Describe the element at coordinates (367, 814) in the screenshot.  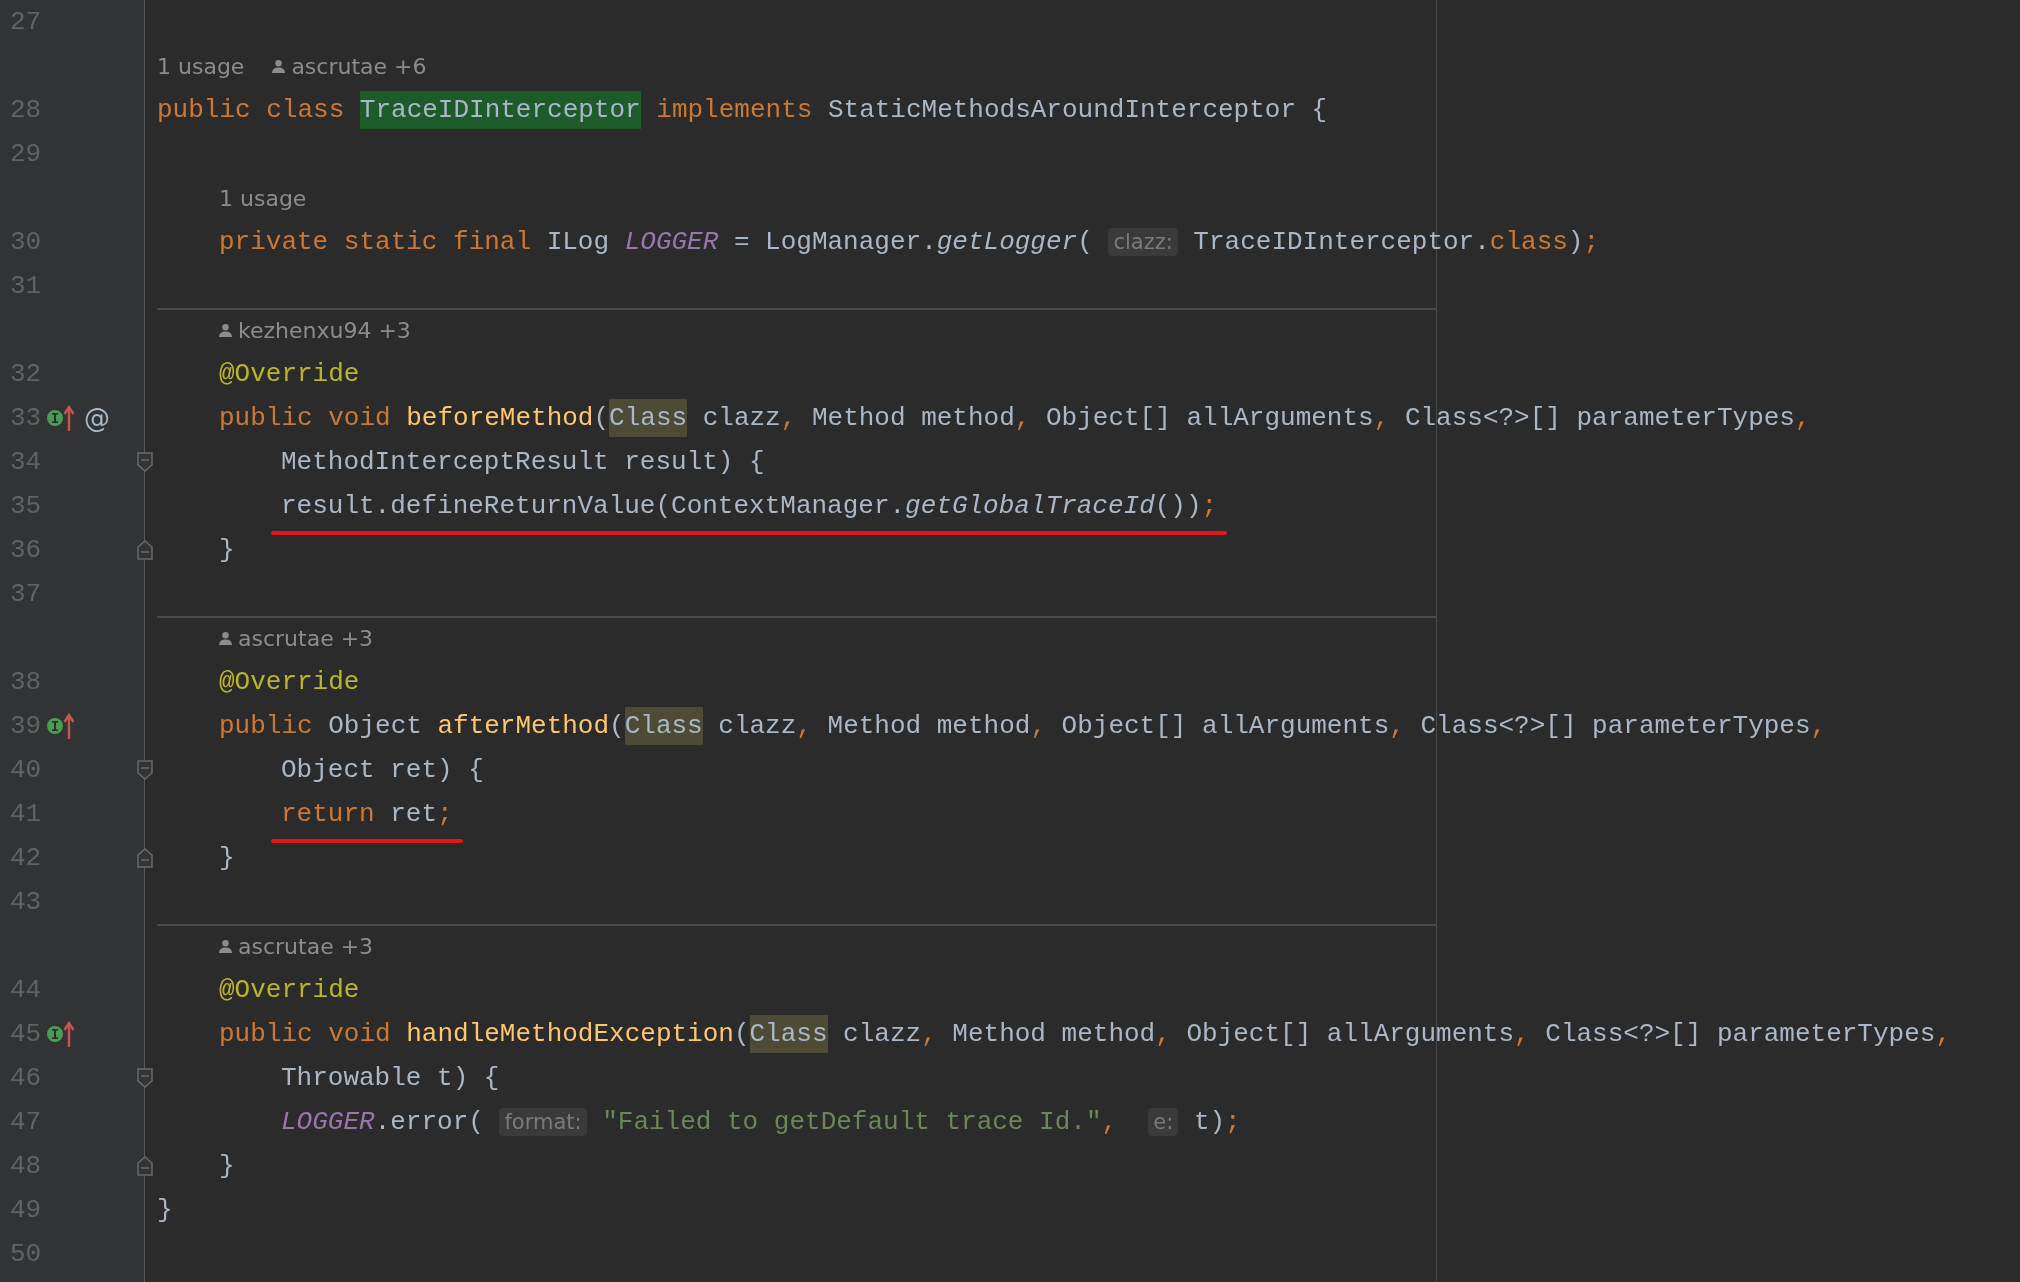
I see `code-line: return ret;` at that location.